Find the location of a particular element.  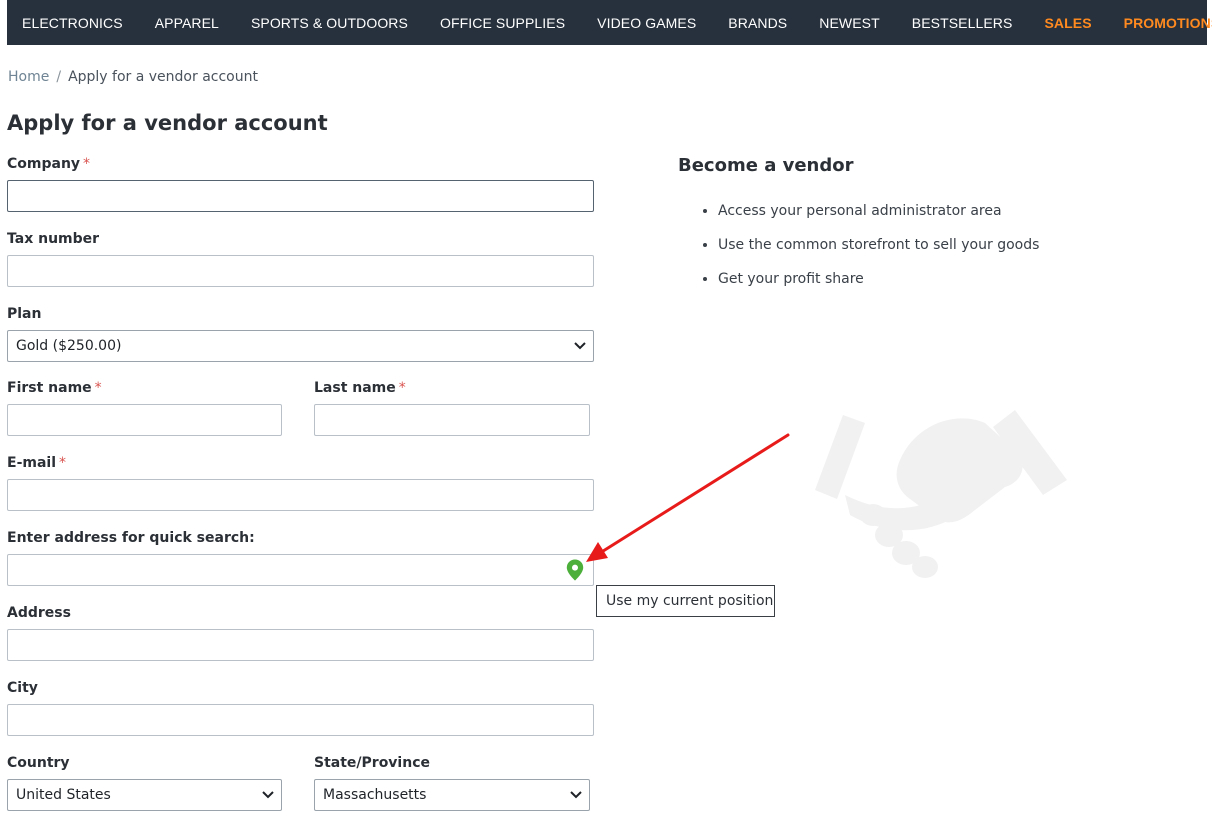

quick-search-input is located at coordinates (300, 570).